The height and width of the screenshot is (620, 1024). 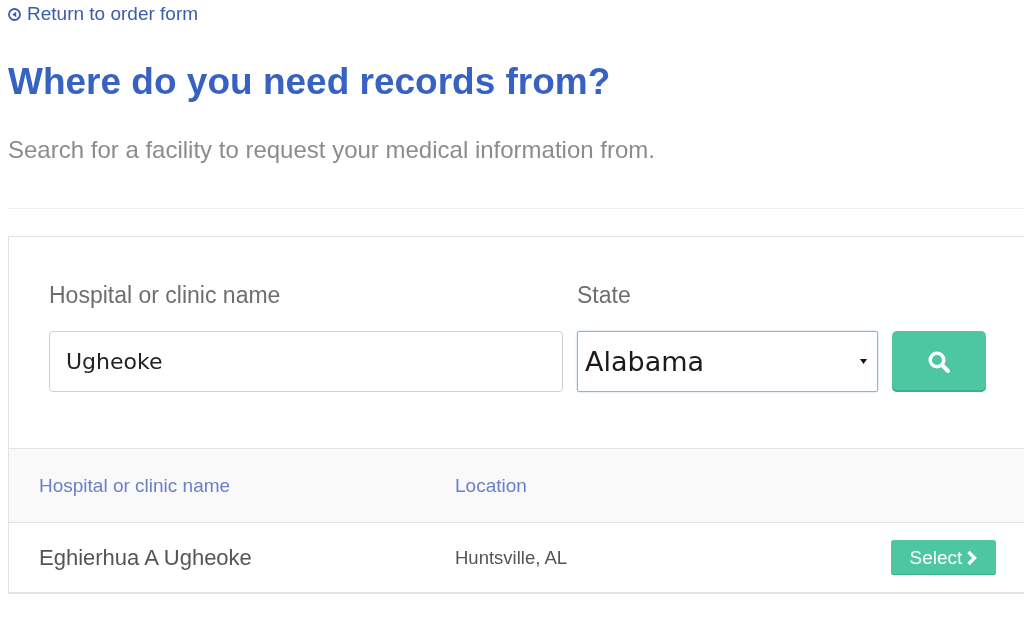 What do you see at coordinates (332, 150) in the screenshot?
I see `page-subtitle: Search for a facility to request your medical information from.` at bounding box center [332, 150].